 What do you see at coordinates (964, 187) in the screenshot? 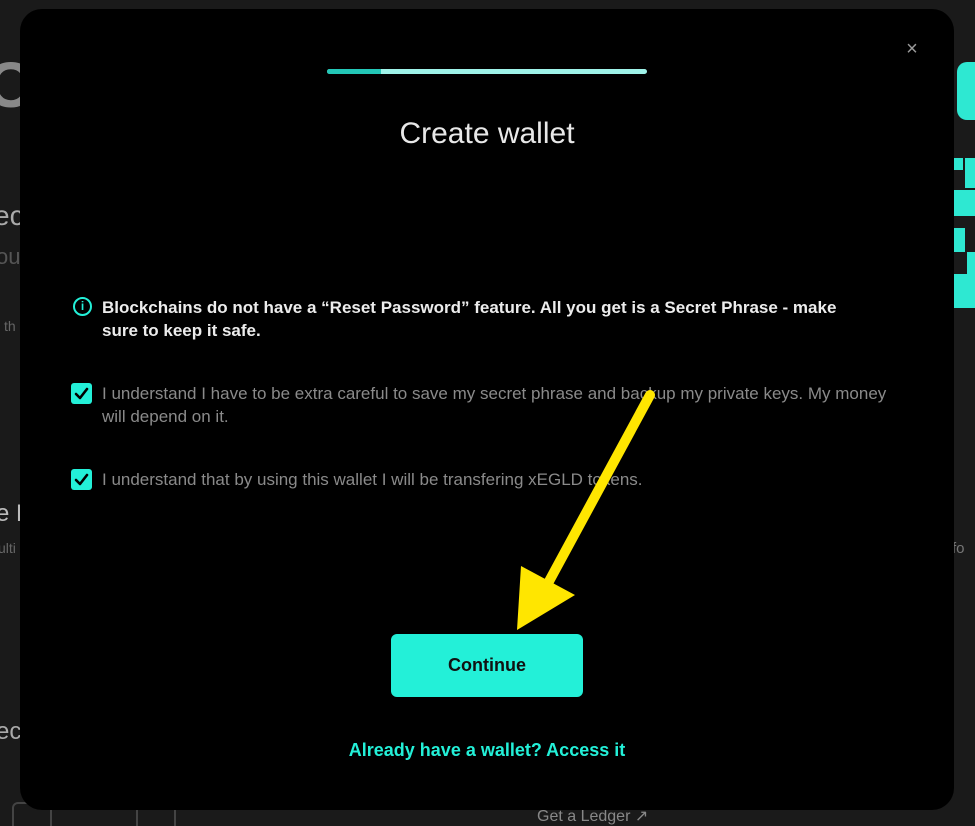
I see `background-qr-graphic` at bounding box center [964, 187].